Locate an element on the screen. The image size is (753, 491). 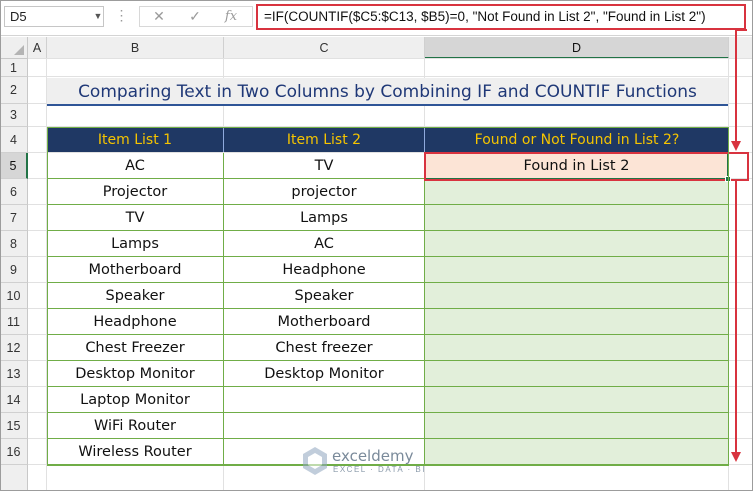
annotation-arrow-connector is located at coordinates (742, 30).